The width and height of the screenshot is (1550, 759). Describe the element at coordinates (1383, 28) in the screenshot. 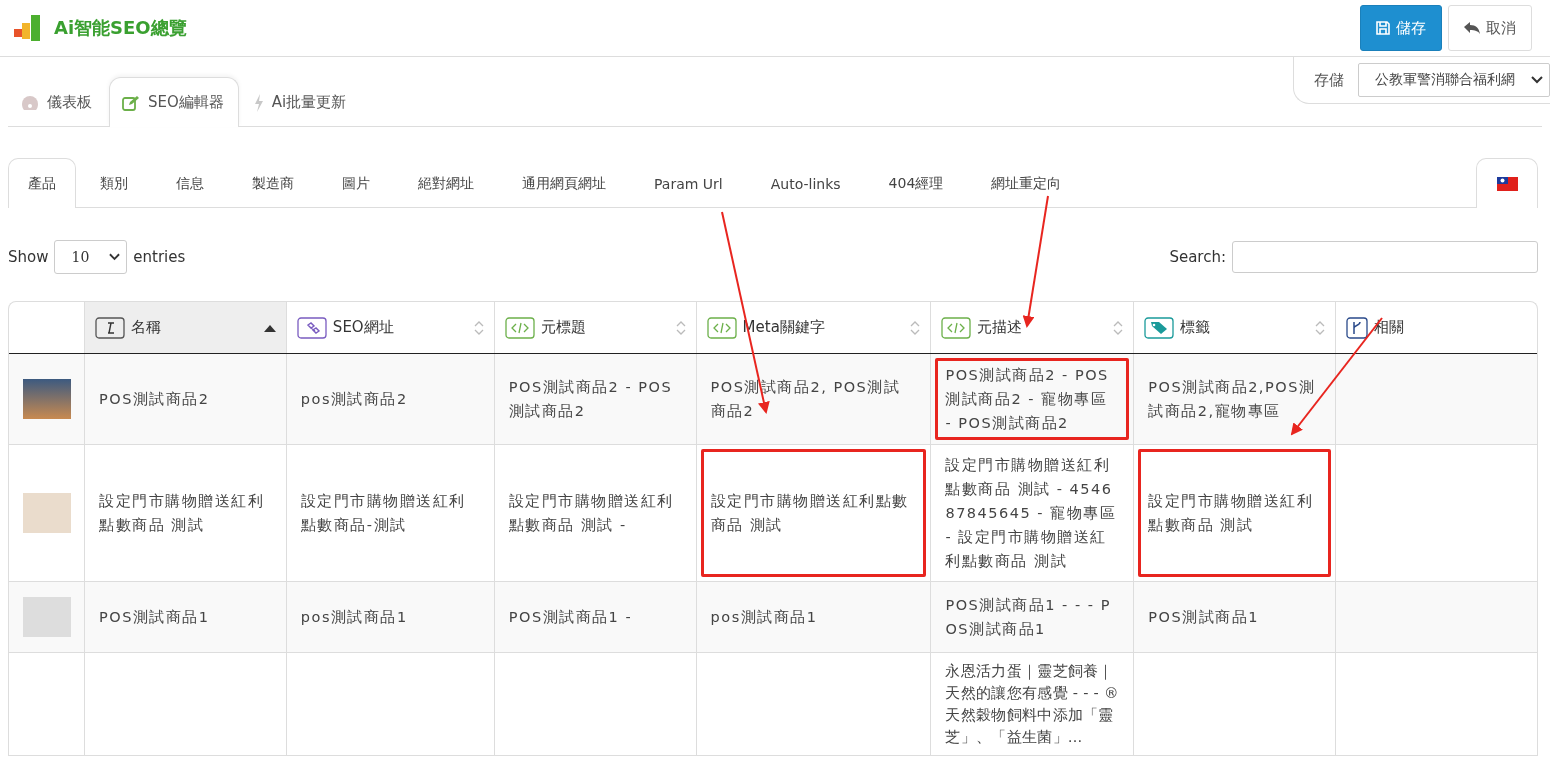

I see `save-icon` at that location.